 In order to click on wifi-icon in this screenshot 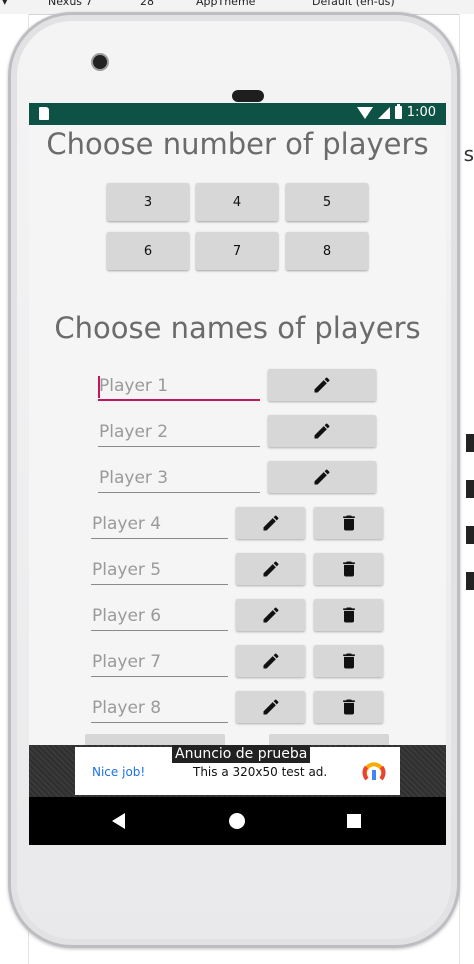, I will do `click(364, 112)`.